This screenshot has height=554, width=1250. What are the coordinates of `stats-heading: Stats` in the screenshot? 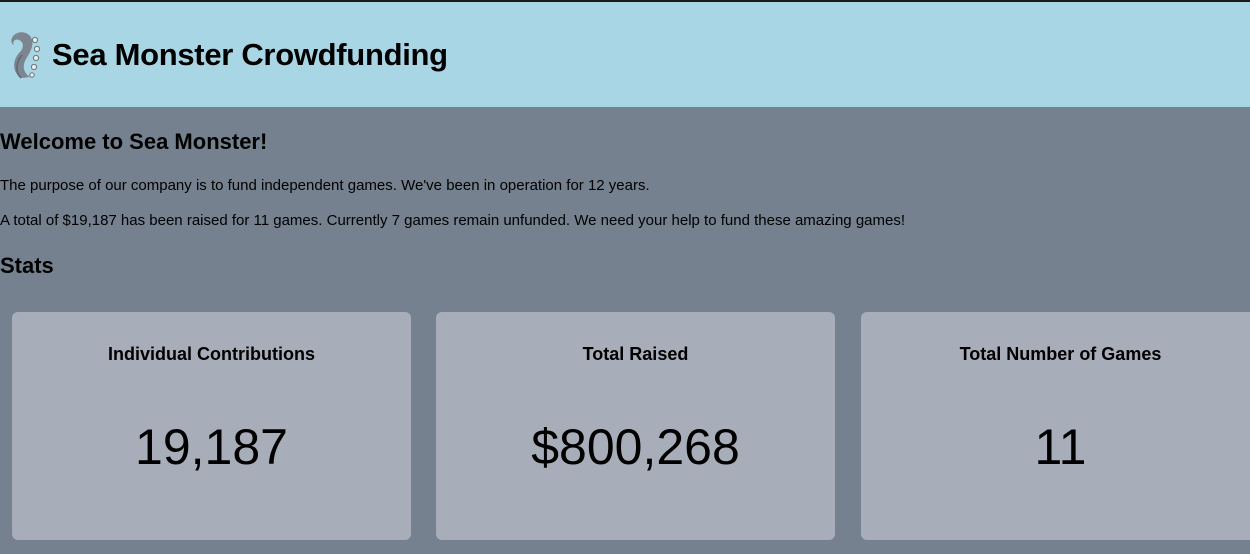 It's located at (27, 265).